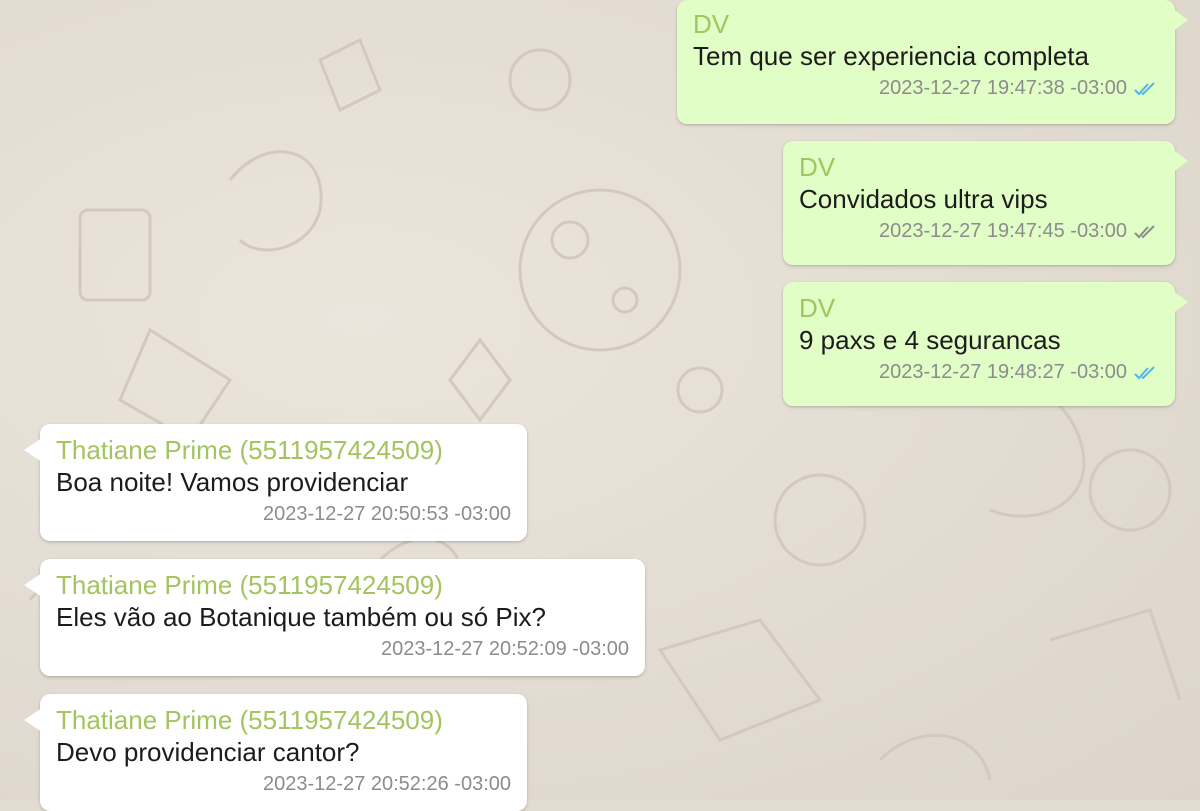 The image size is (1200, 811). I want to click on message-text: Devo providenciar cantor?, so click(208, 752).